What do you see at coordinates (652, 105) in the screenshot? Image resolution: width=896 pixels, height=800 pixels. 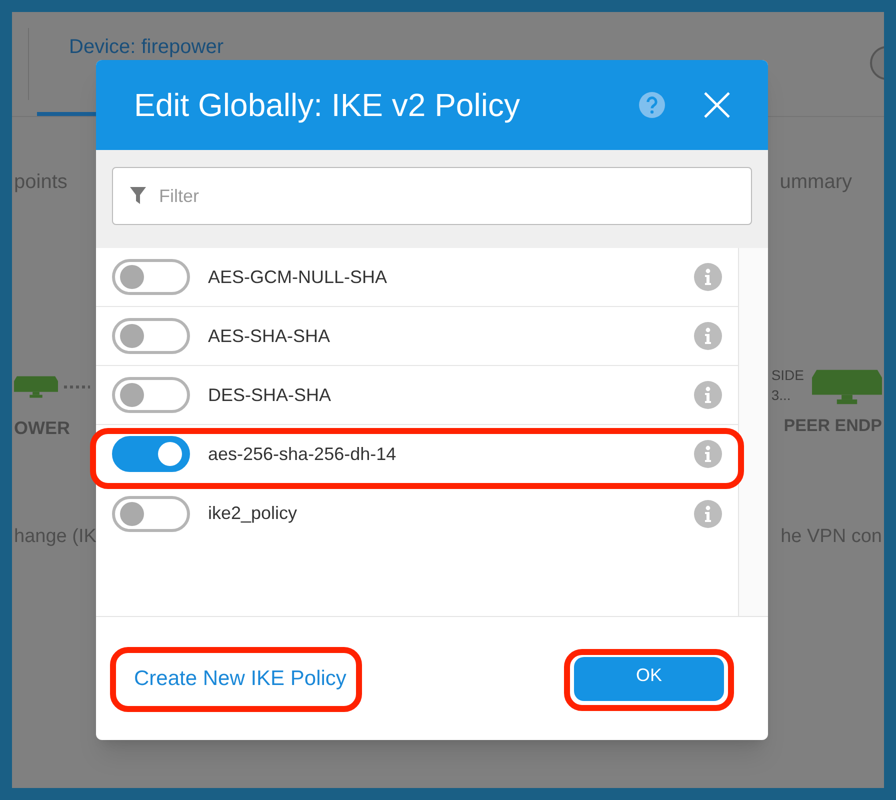 I see `help-icon` at bounding box center [652, 105].